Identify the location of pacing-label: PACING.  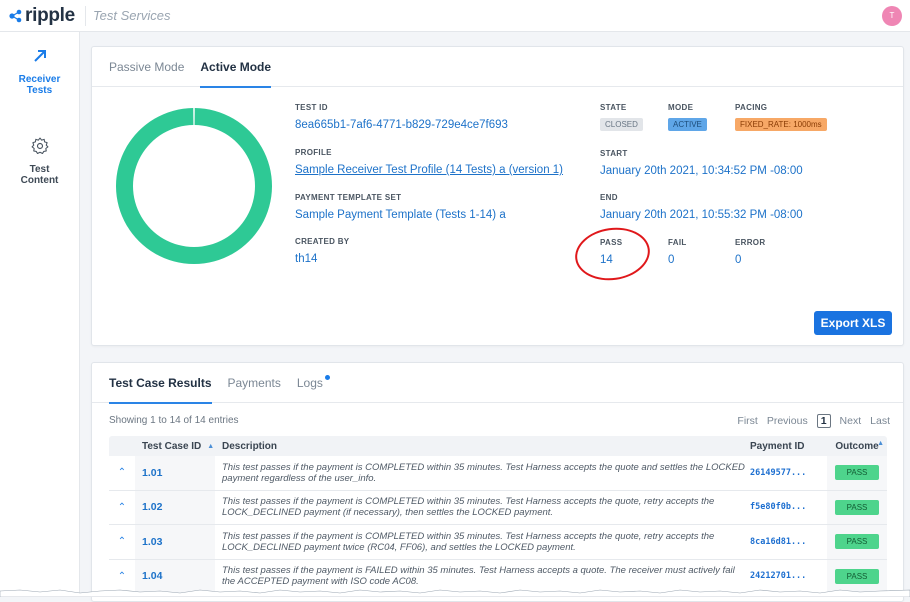
(751, 107).